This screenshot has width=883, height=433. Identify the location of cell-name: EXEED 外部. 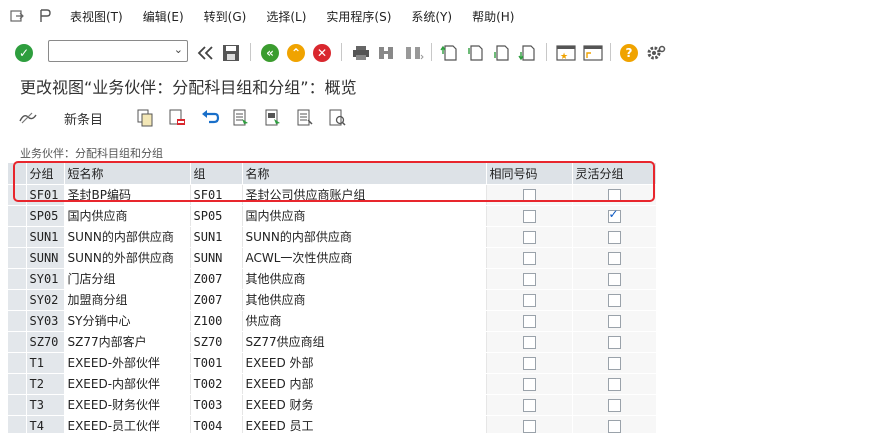
(364, 363).